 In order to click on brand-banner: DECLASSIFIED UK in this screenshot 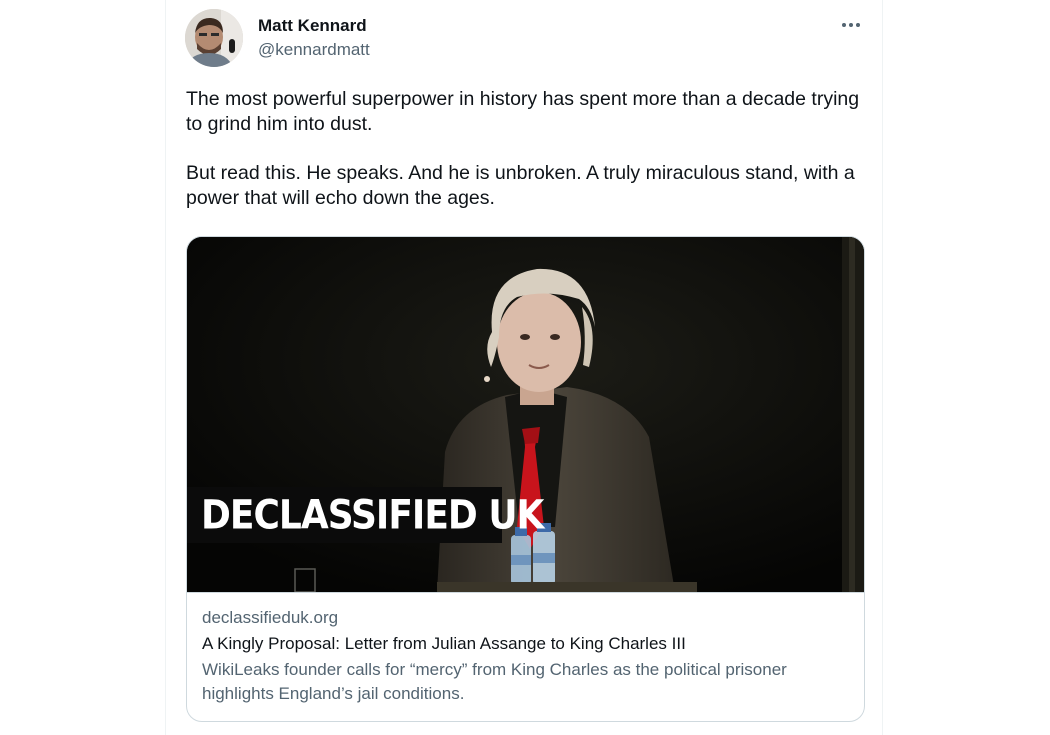, I will do `click(365, 515)`.